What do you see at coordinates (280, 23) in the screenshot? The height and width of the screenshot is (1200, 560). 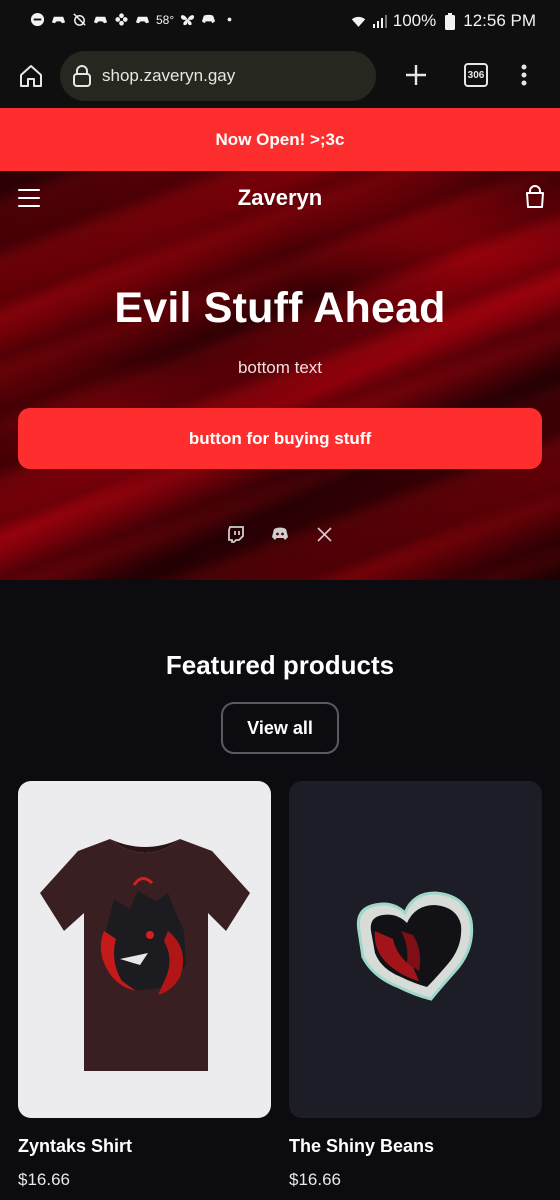 I see `status-bar: 58° 100% 12:56 PM` at bounding box center [280, 23].